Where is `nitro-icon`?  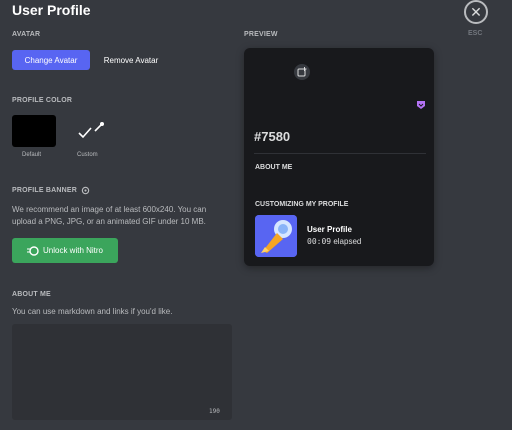
nitro-icon is located at coordinates (85, 190).